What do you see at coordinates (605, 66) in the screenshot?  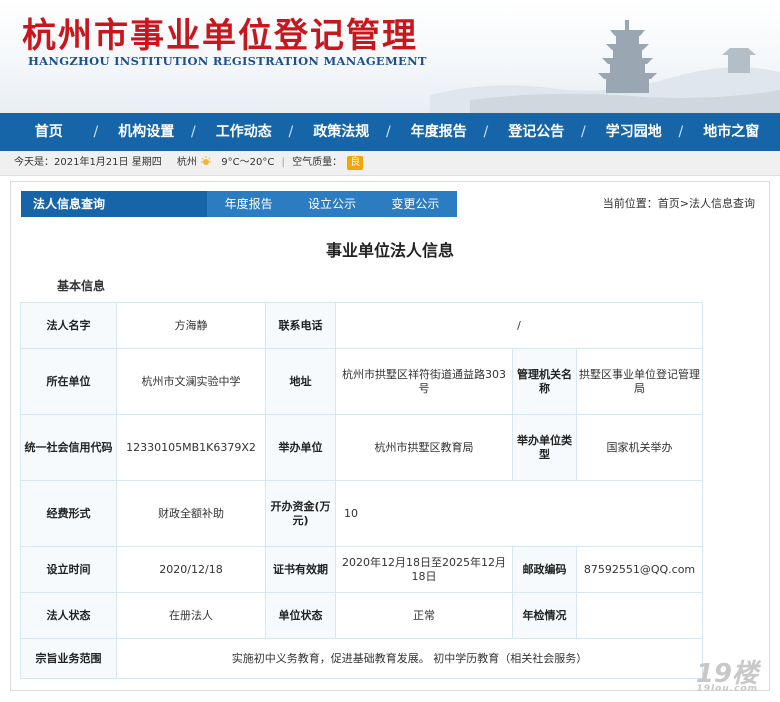 I see `pagoda-landscape-illustration` at bounding box center [605, 66].